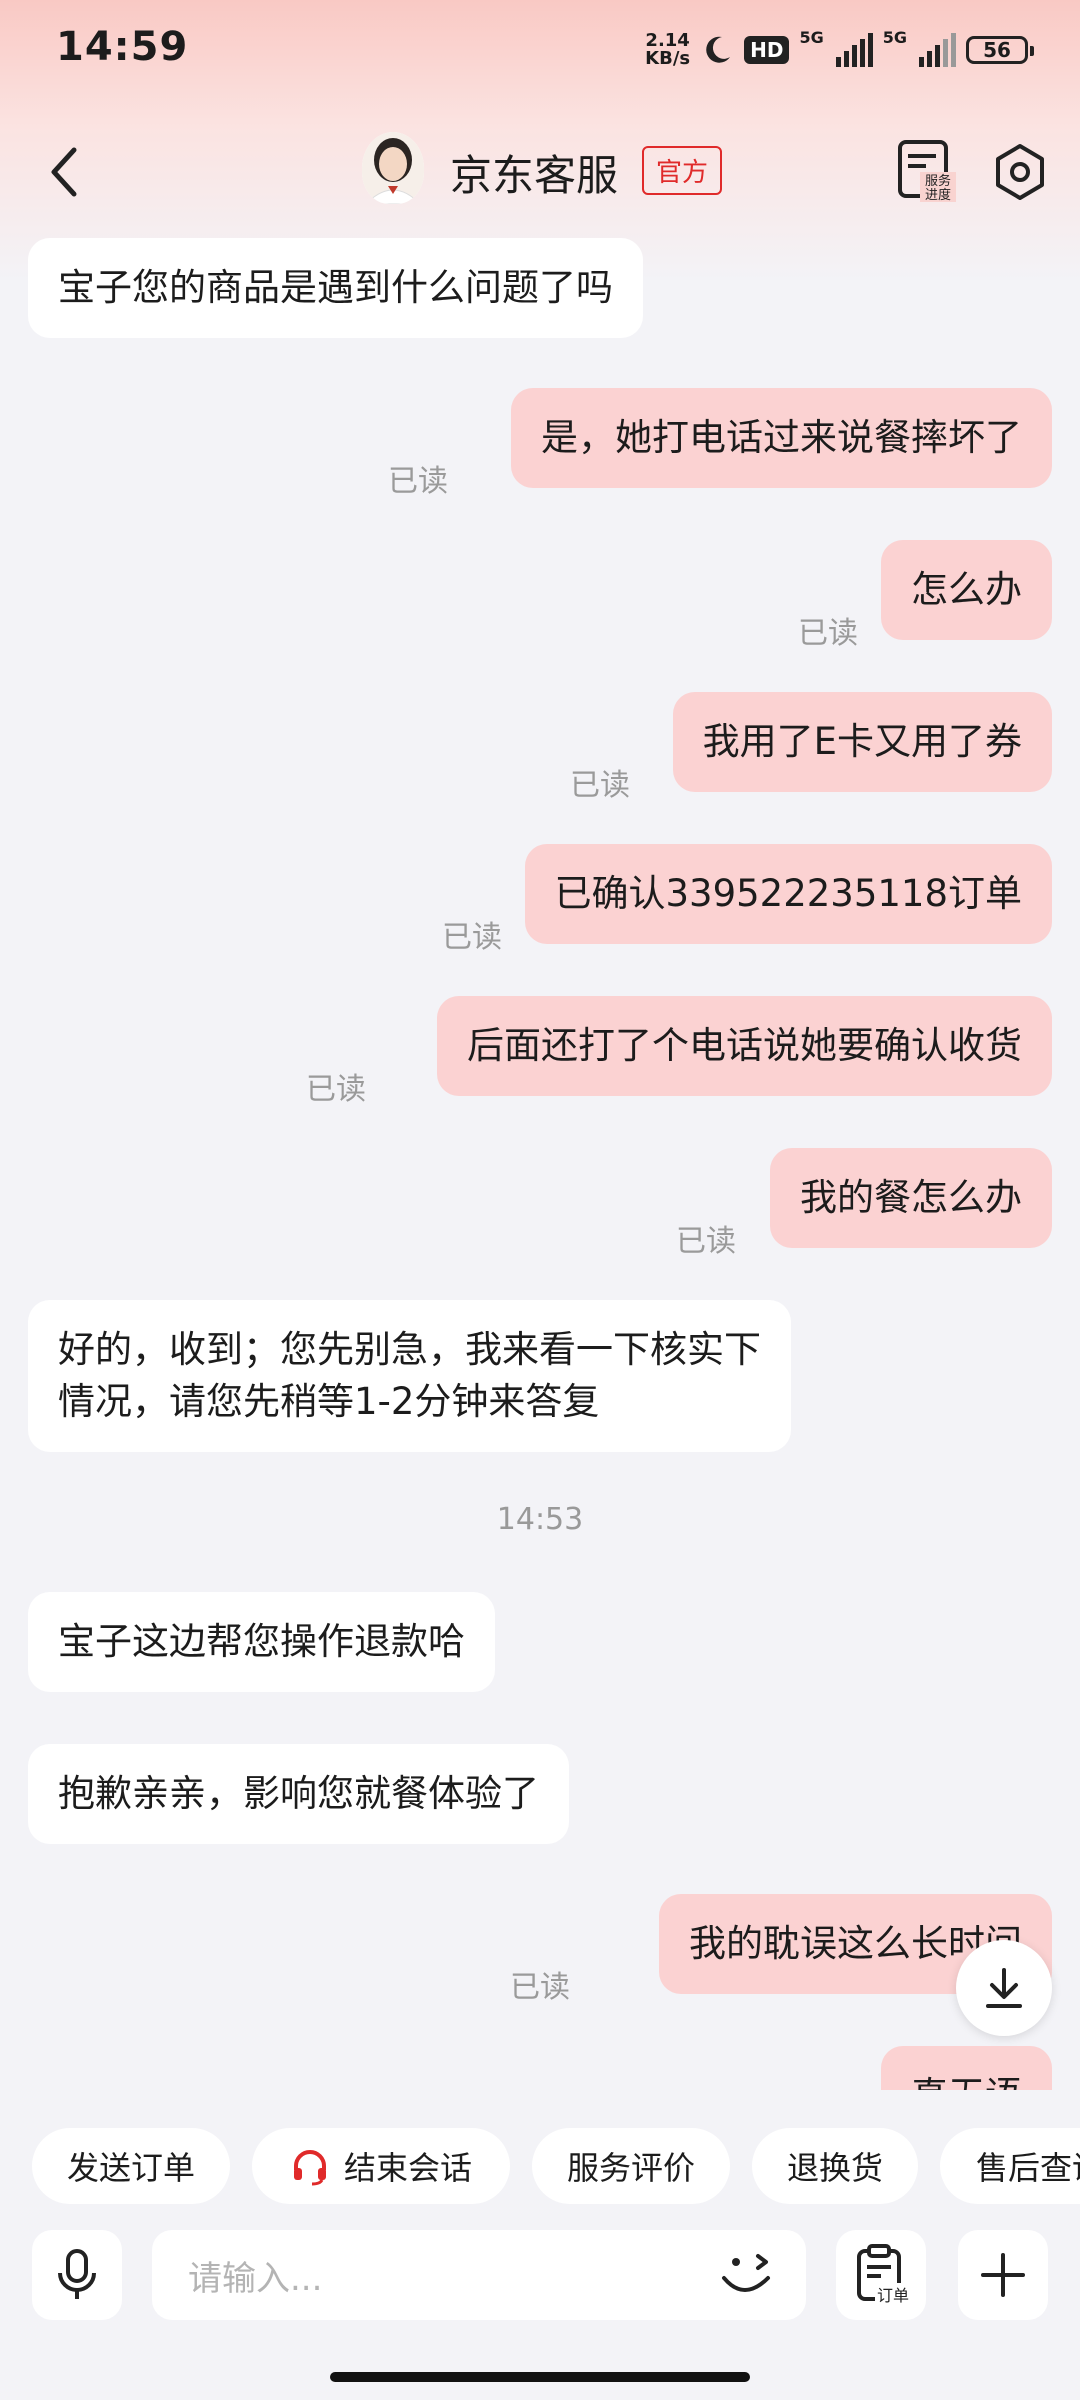 This screenshot has height=2400, width=1080. Describe the element at coordinates (893, 2295) in the screenshot. I see `order-button-label: 订单` at that location.